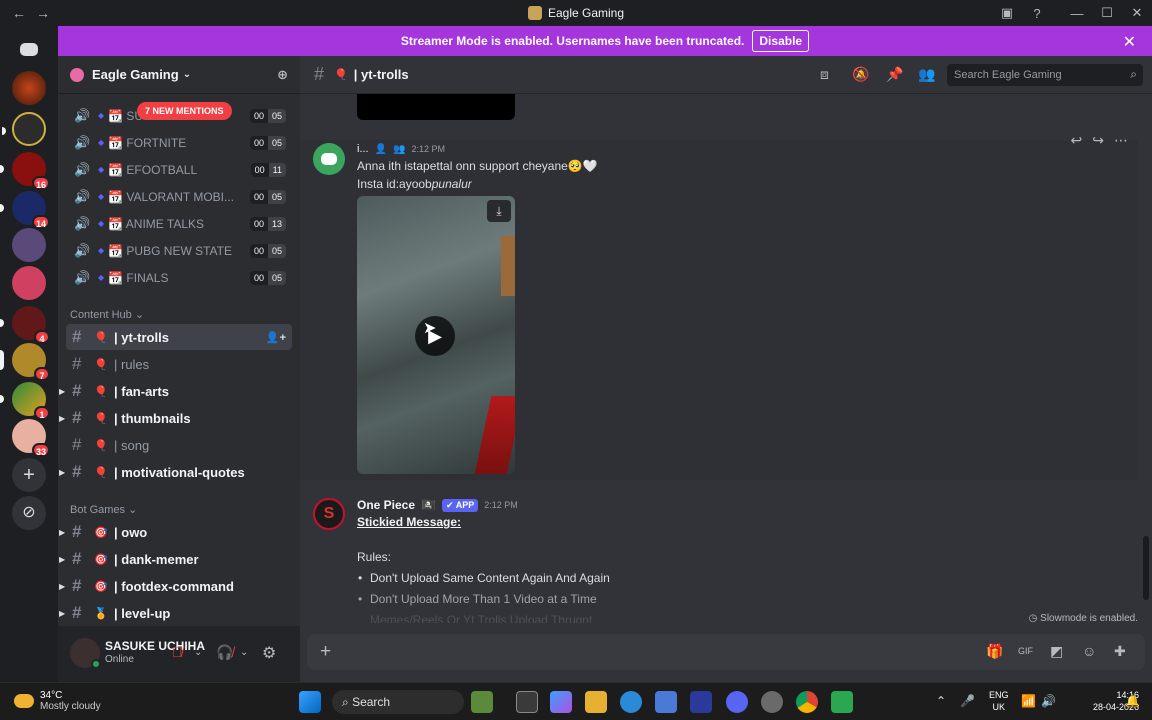 This screenshot has width=1152, height=720. Describe the element at coordinates (1098, 140) in the screenshot. I see `forward-icon: ↪` at that location.